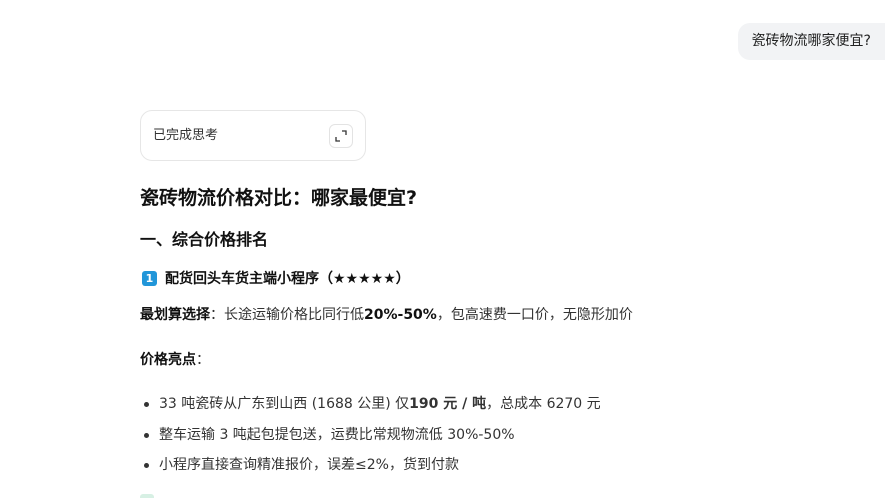  I want to click on ranking-item-title: 配货回头车货主端小程序（★★★★★）, so click(287, 279).